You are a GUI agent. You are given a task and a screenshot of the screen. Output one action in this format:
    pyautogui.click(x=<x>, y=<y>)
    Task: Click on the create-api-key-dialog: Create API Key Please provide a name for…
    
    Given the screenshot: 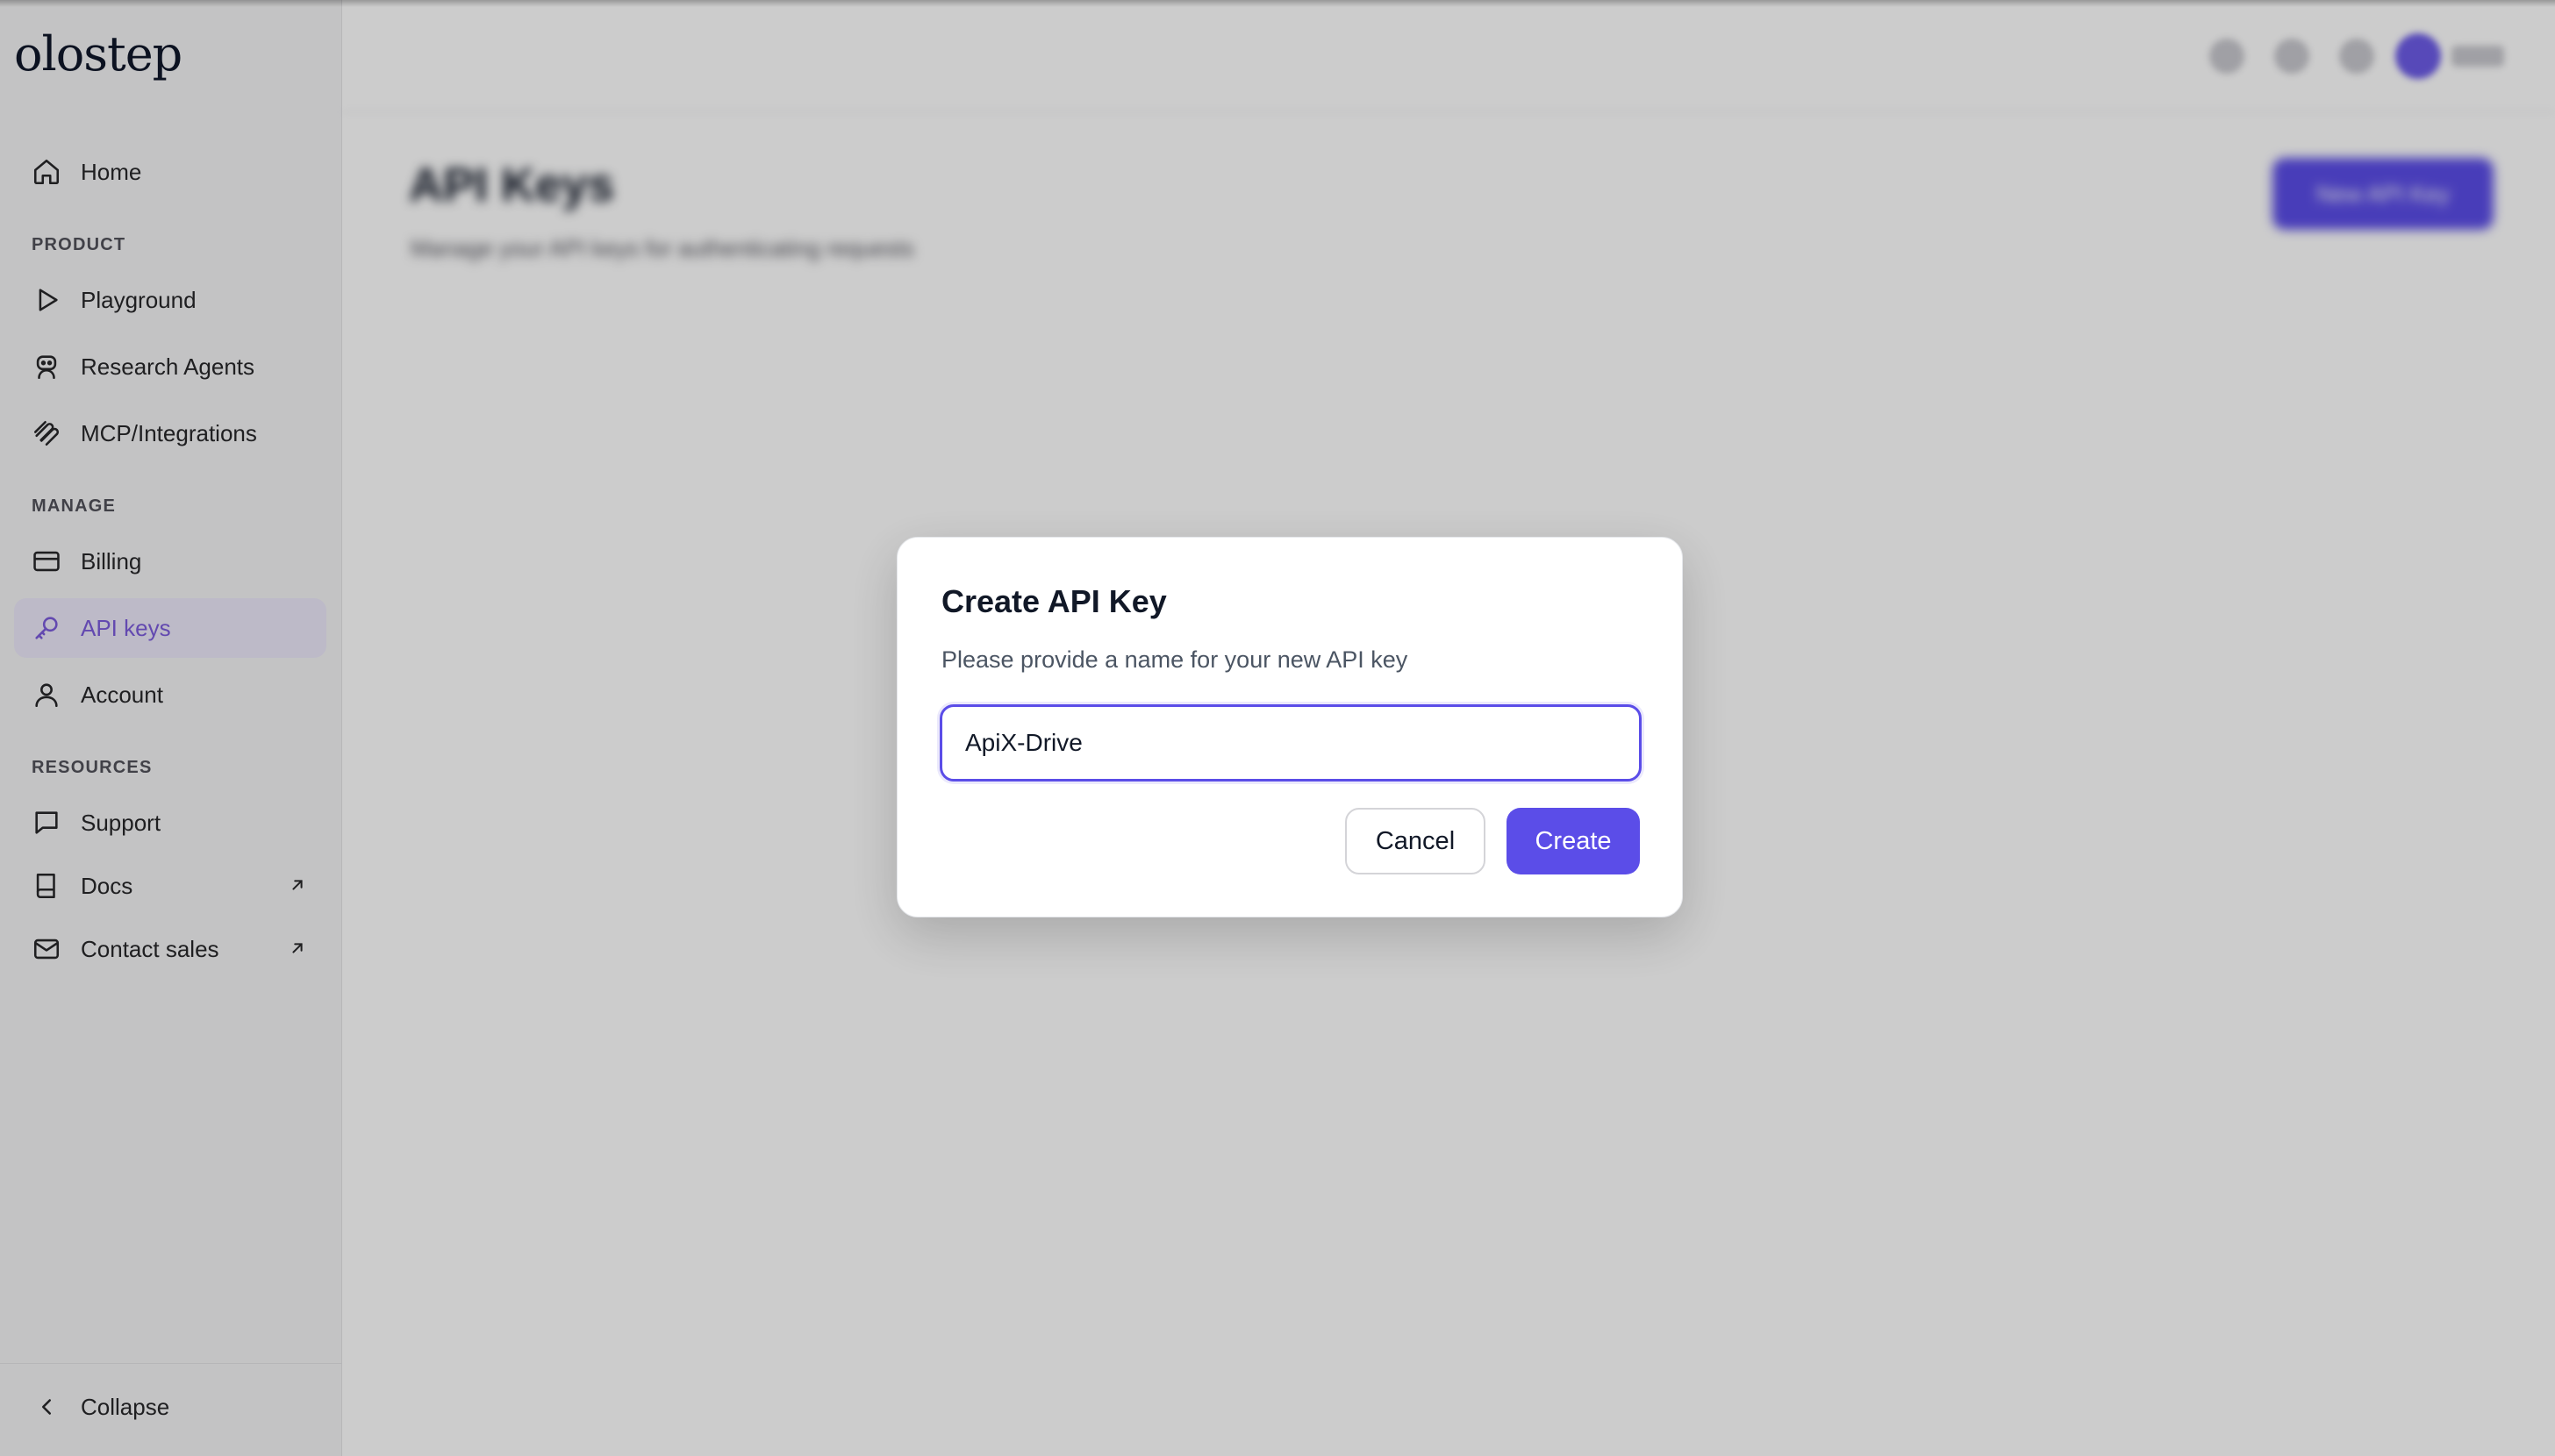 What is the action you would take?
    pyautogui.click(x=1290, y=727)
    